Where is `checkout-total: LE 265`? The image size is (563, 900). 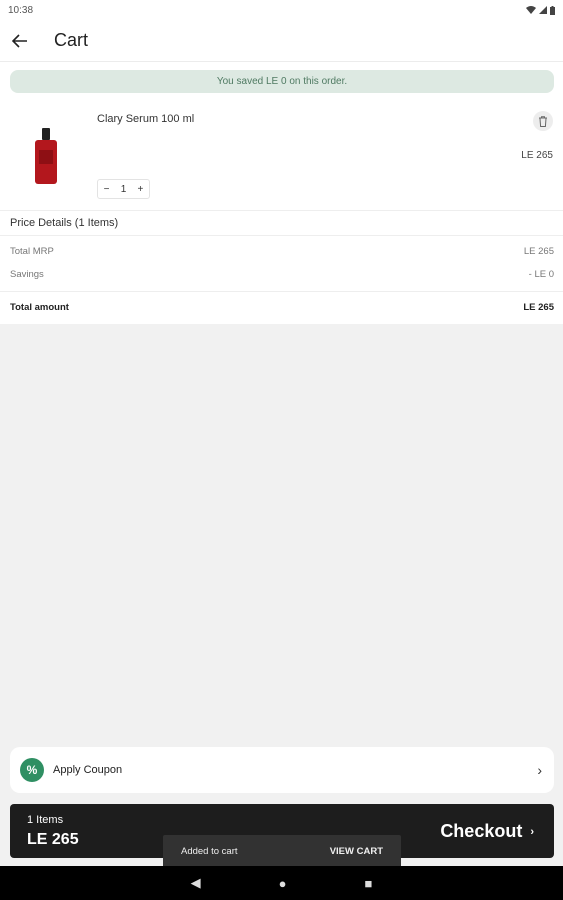
checkout-total: LE 265 is located at coordinates (53, 839).